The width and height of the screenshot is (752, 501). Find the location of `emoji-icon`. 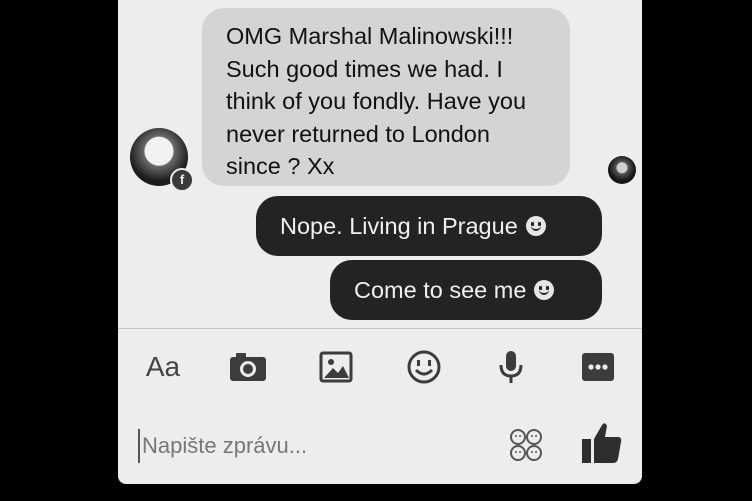

emoji-icon is located at coordinates (424, 367).